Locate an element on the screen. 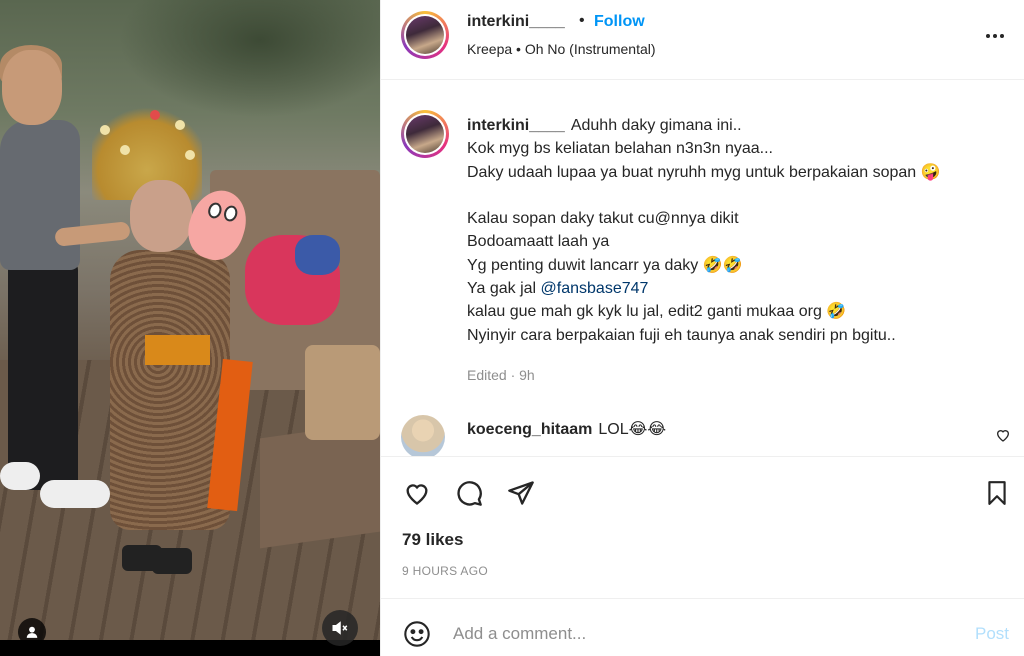 The image size is (1024, 656). mention-link: @fansbase747 is located at coordinates (595, 288).